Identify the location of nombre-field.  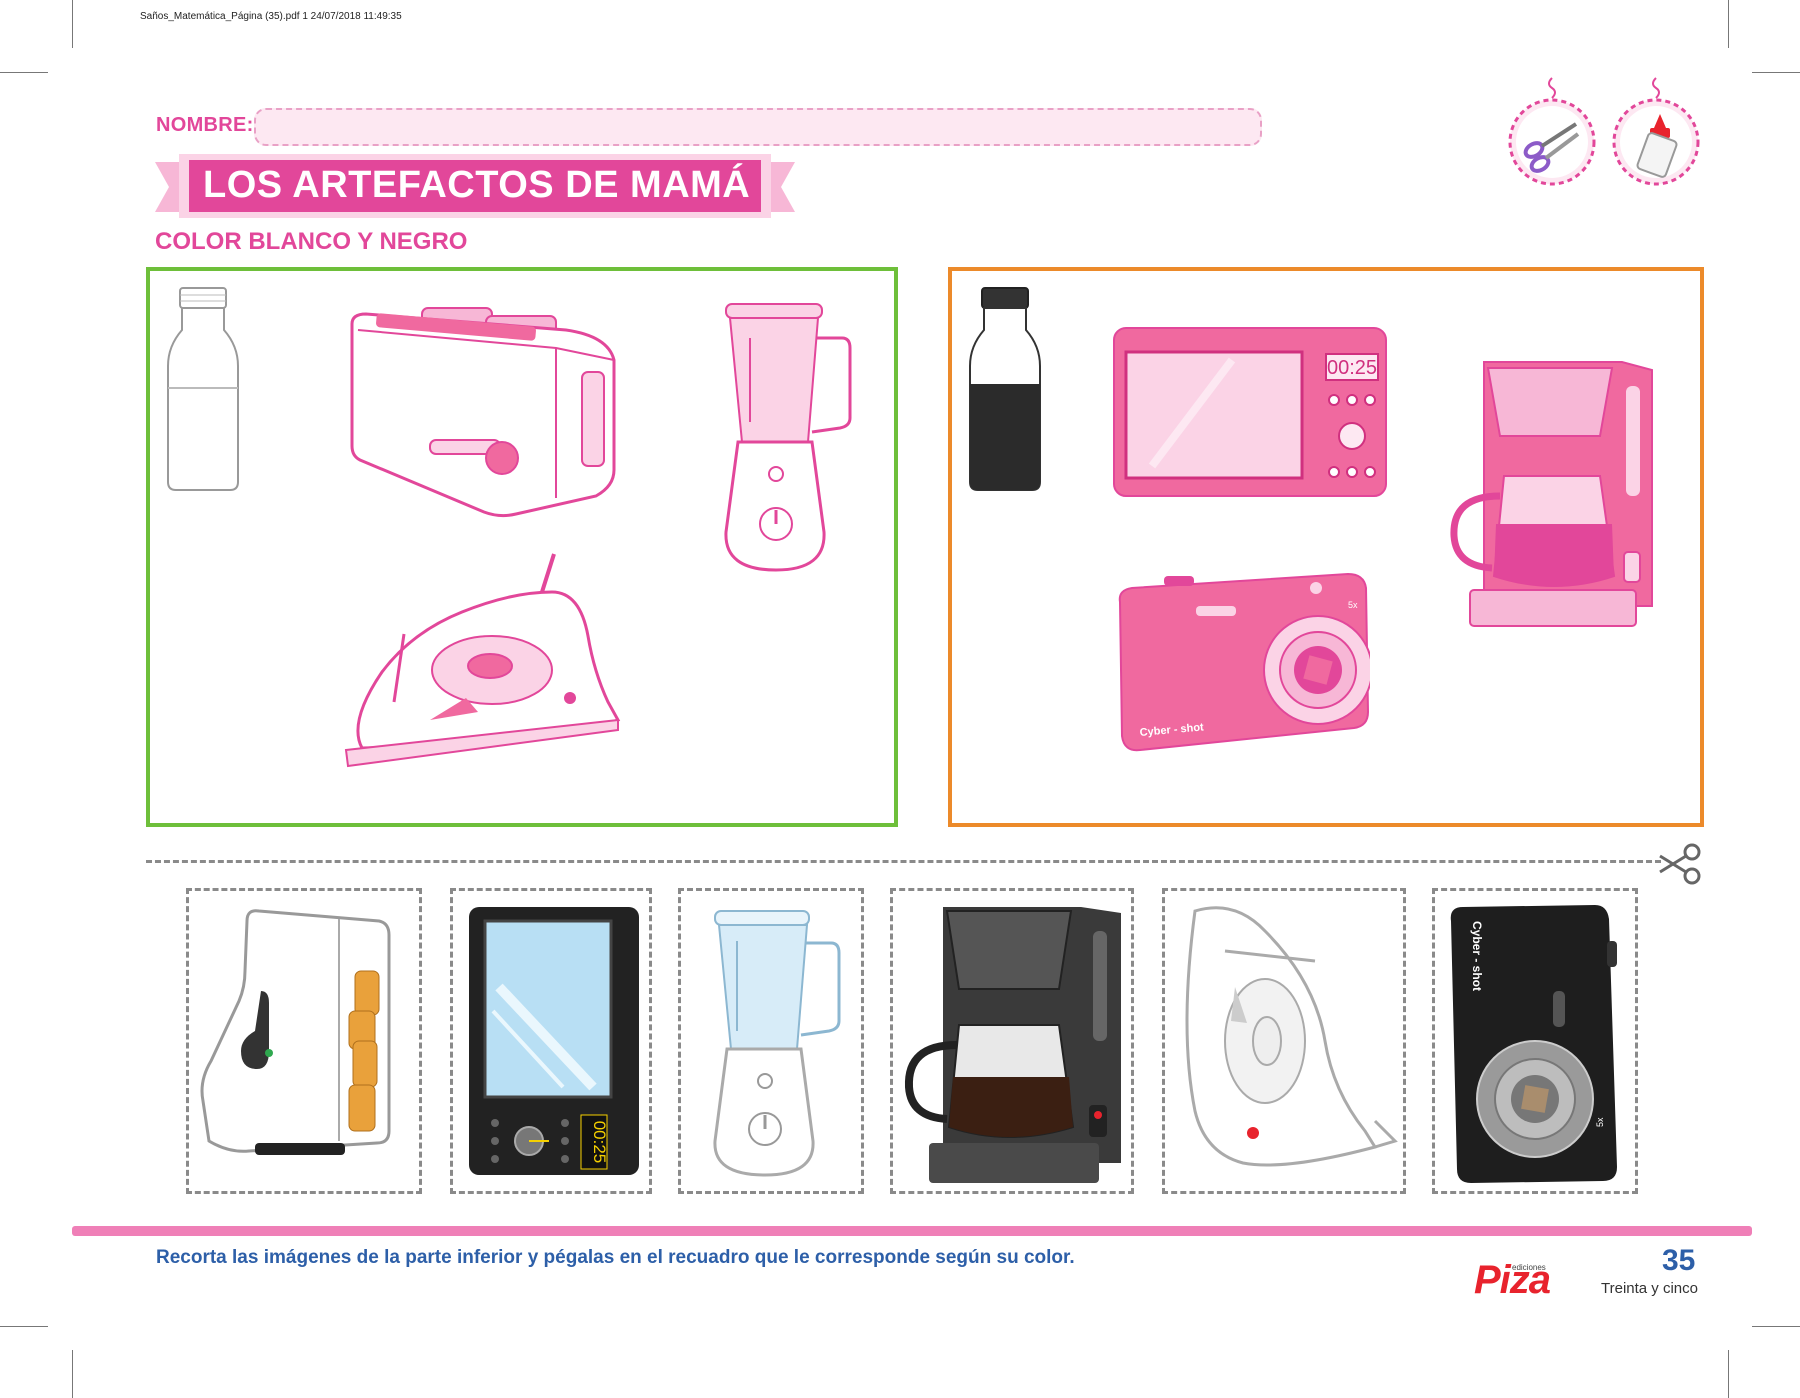
(758, 127).